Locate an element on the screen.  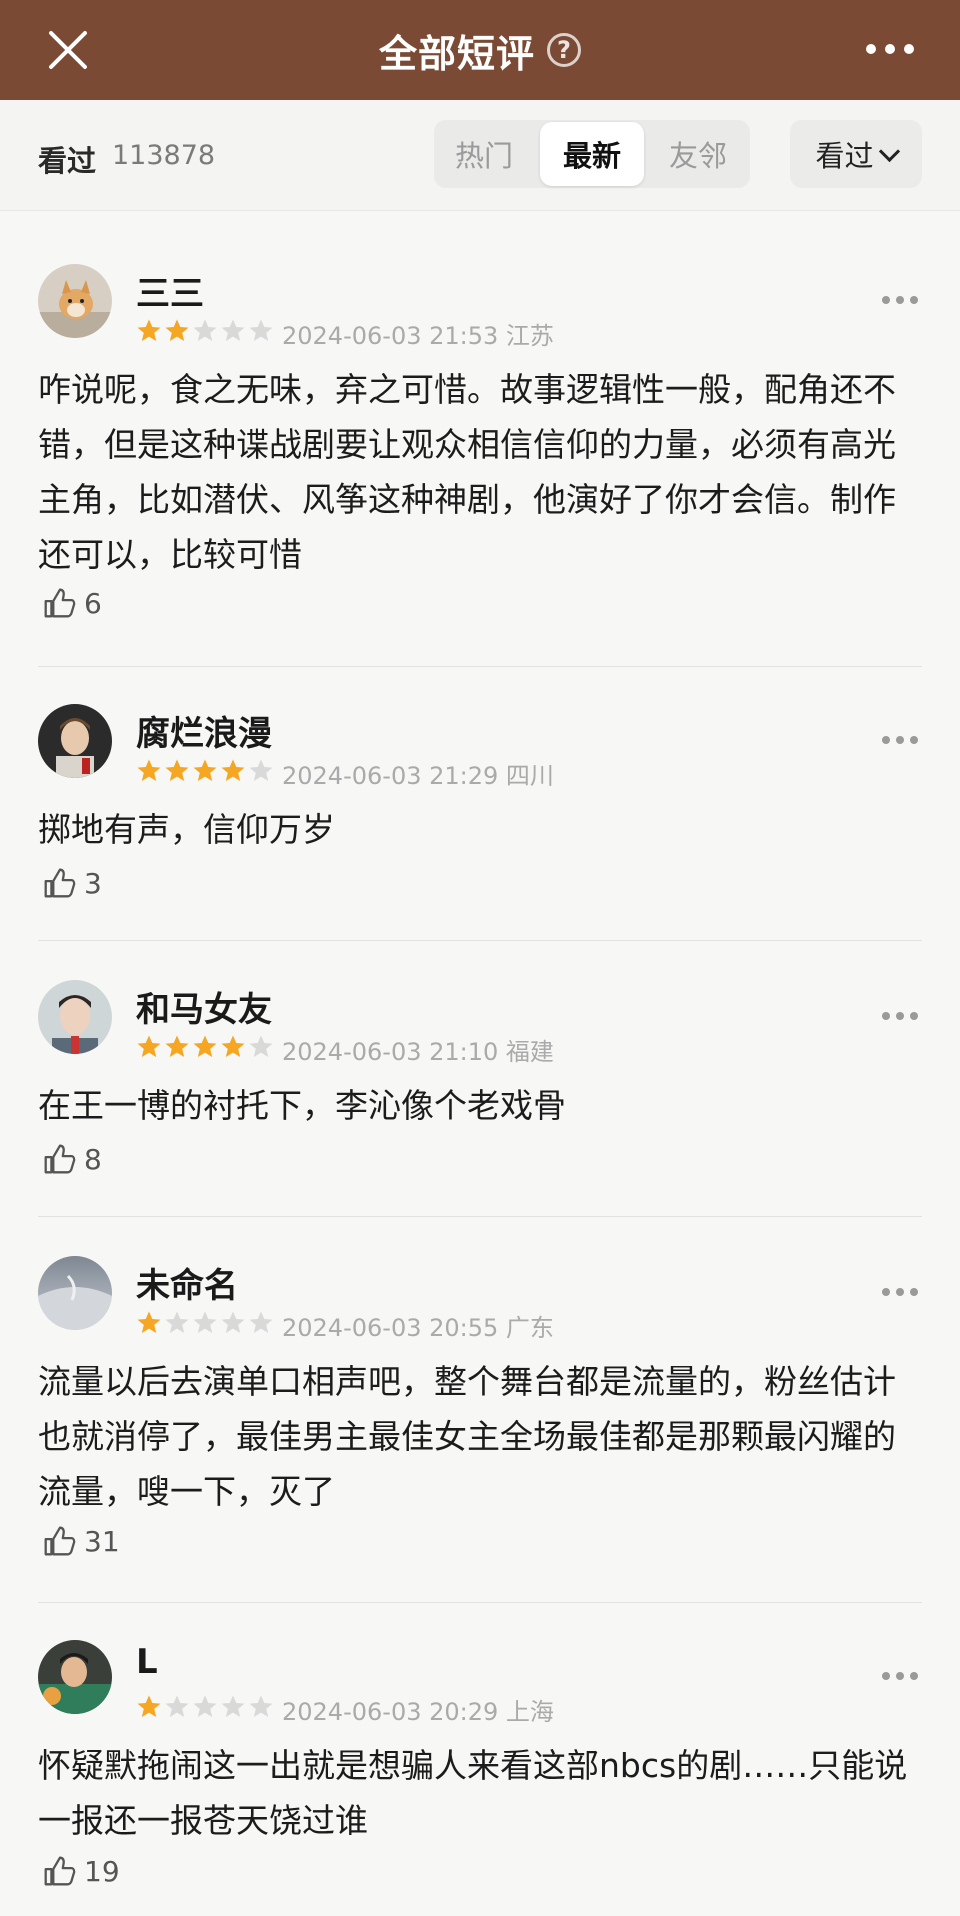
username: 腐烂浪漫 is located at coordinates (204, 730).